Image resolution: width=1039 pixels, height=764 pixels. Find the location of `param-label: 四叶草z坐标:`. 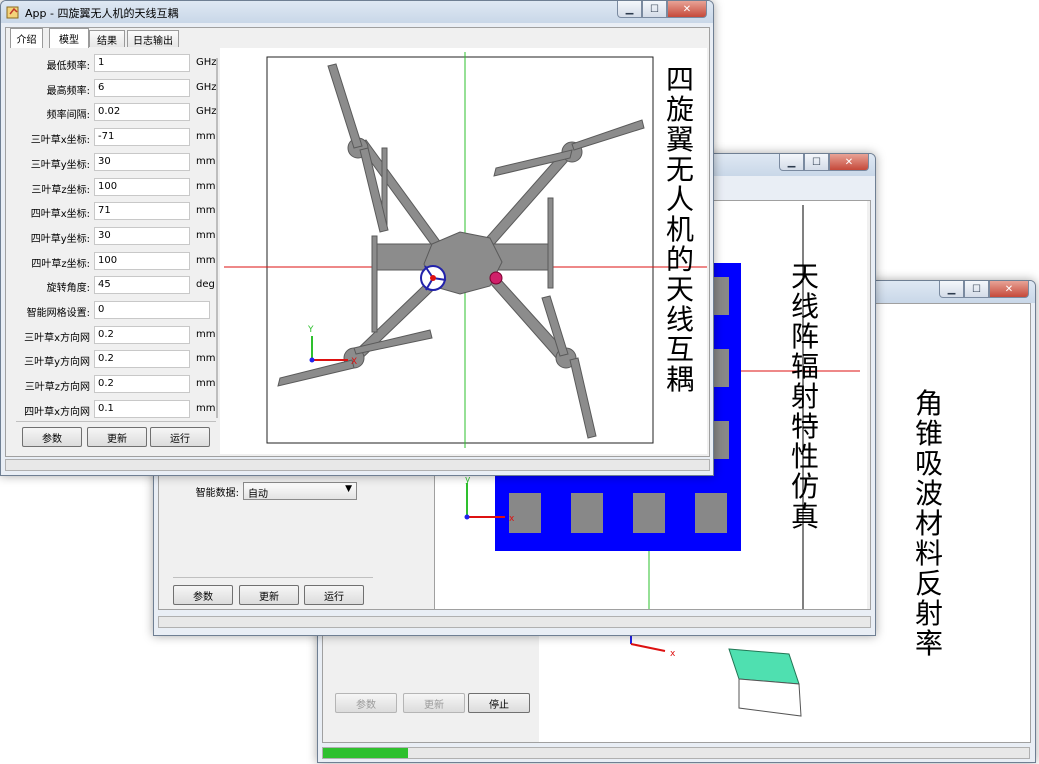

param-label: 四叶草z坐标: is located at coordinates (60, 264).